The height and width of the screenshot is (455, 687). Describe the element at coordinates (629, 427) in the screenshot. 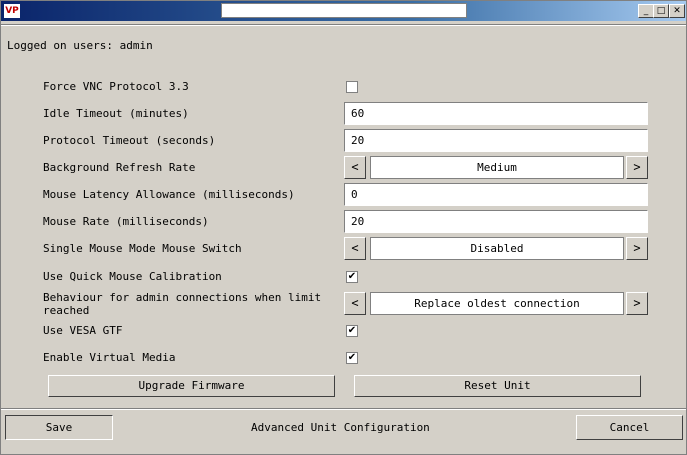

I see `cancel-button: Cancel` at that location.